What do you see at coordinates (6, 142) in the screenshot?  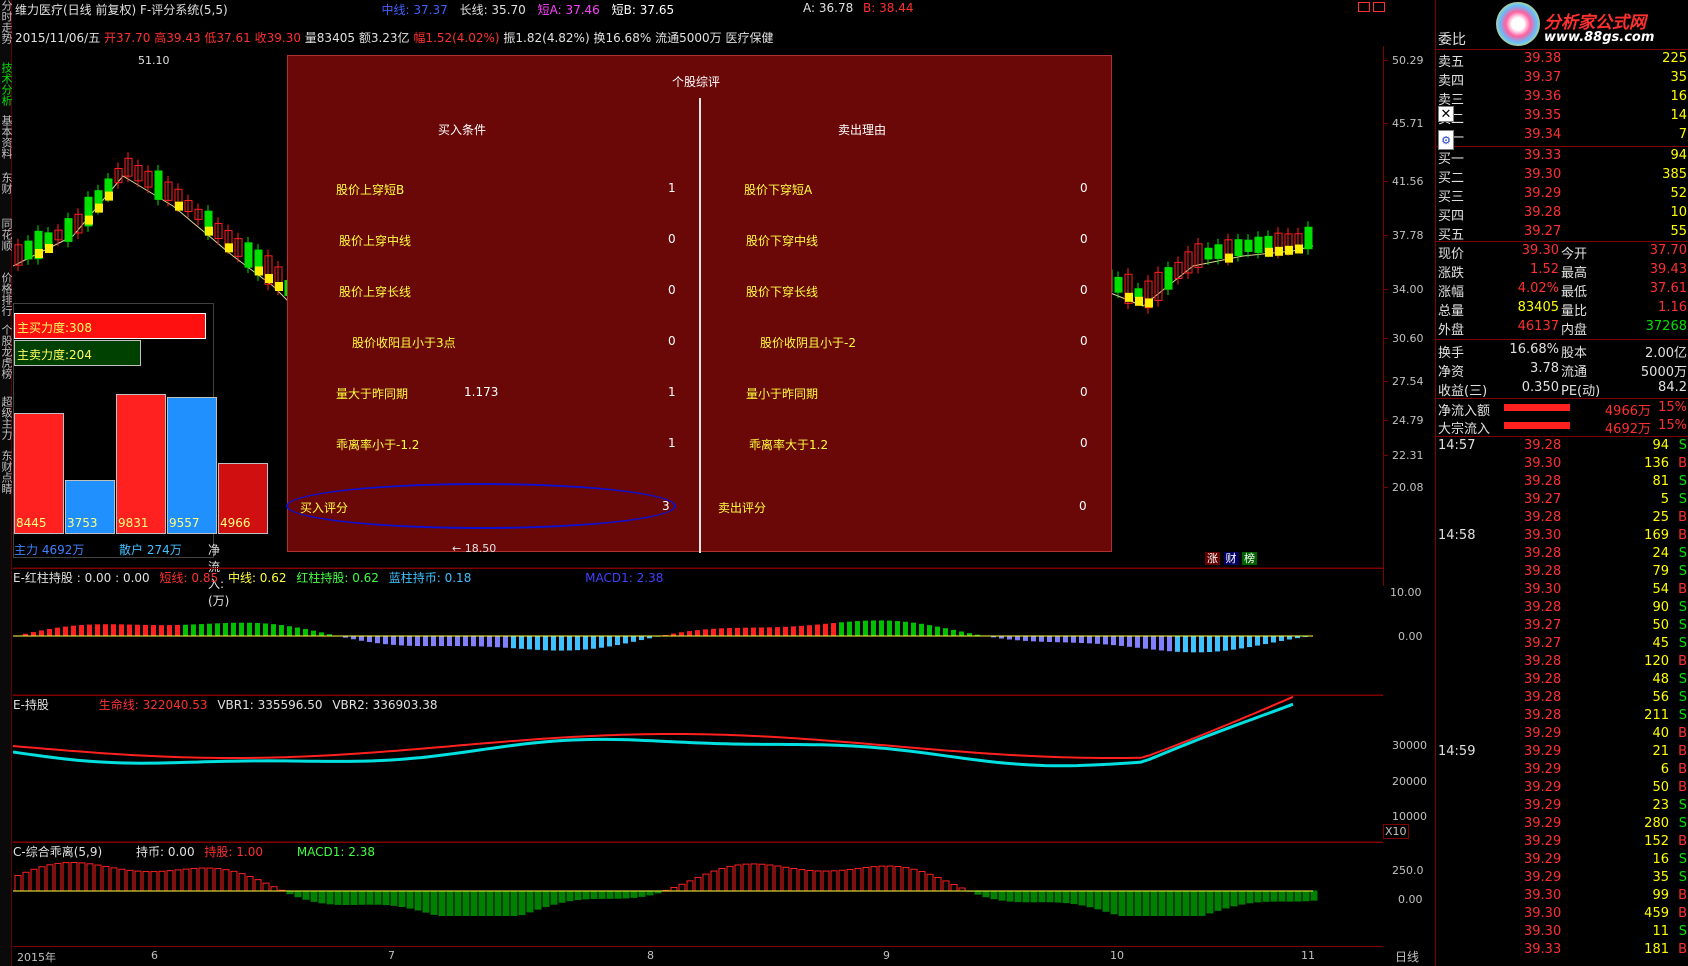 I see `left-tab: 基本资料` at bounding box center [6, 142].